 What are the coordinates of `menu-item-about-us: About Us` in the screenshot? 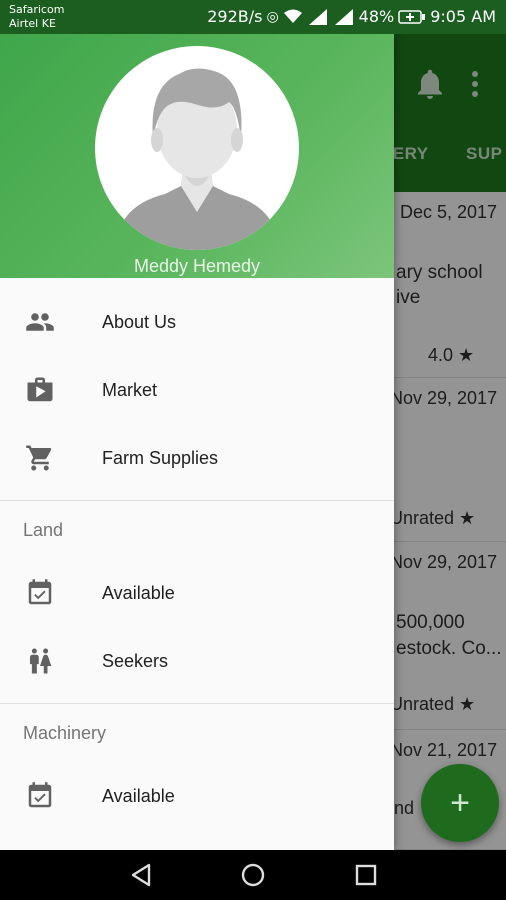 It's located at (197, 322).